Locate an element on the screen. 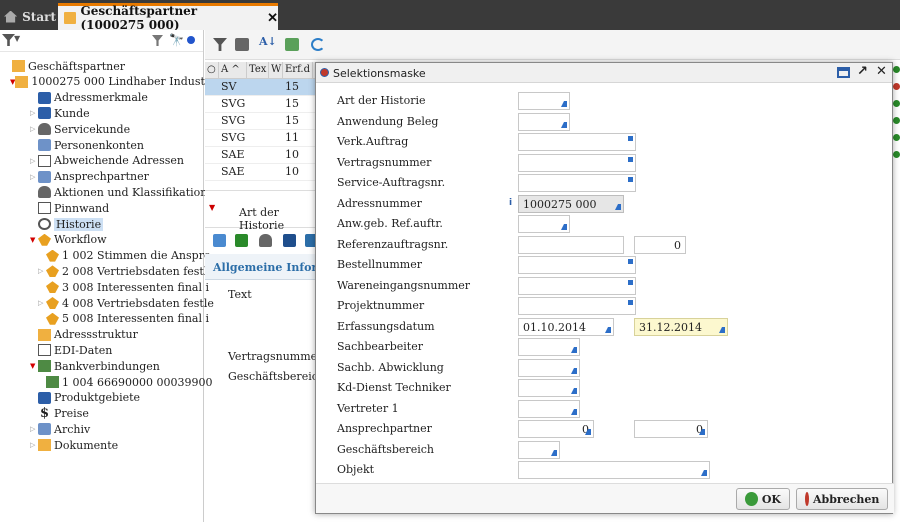 The height and width of the screenshot is (522, 900). column-header: ○ is located at coordinates (212, 70).